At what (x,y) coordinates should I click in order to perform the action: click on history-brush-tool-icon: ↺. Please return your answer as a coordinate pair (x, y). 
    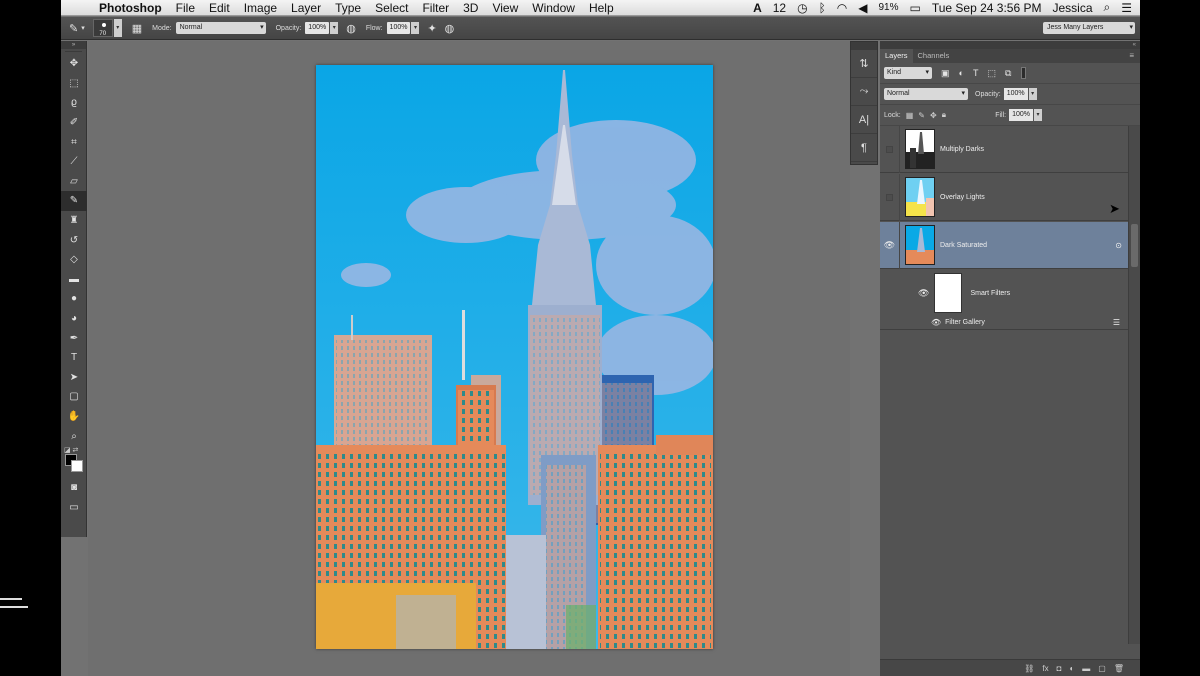
    Looking at the image, I should click on (74, 240).